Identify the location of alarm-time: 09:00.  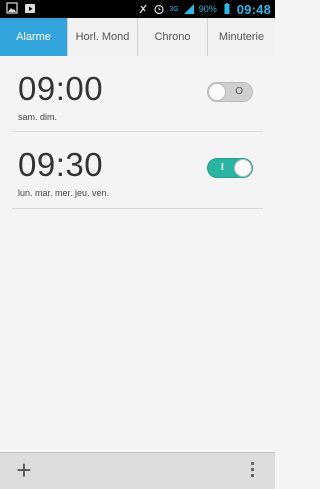
(60, 89).